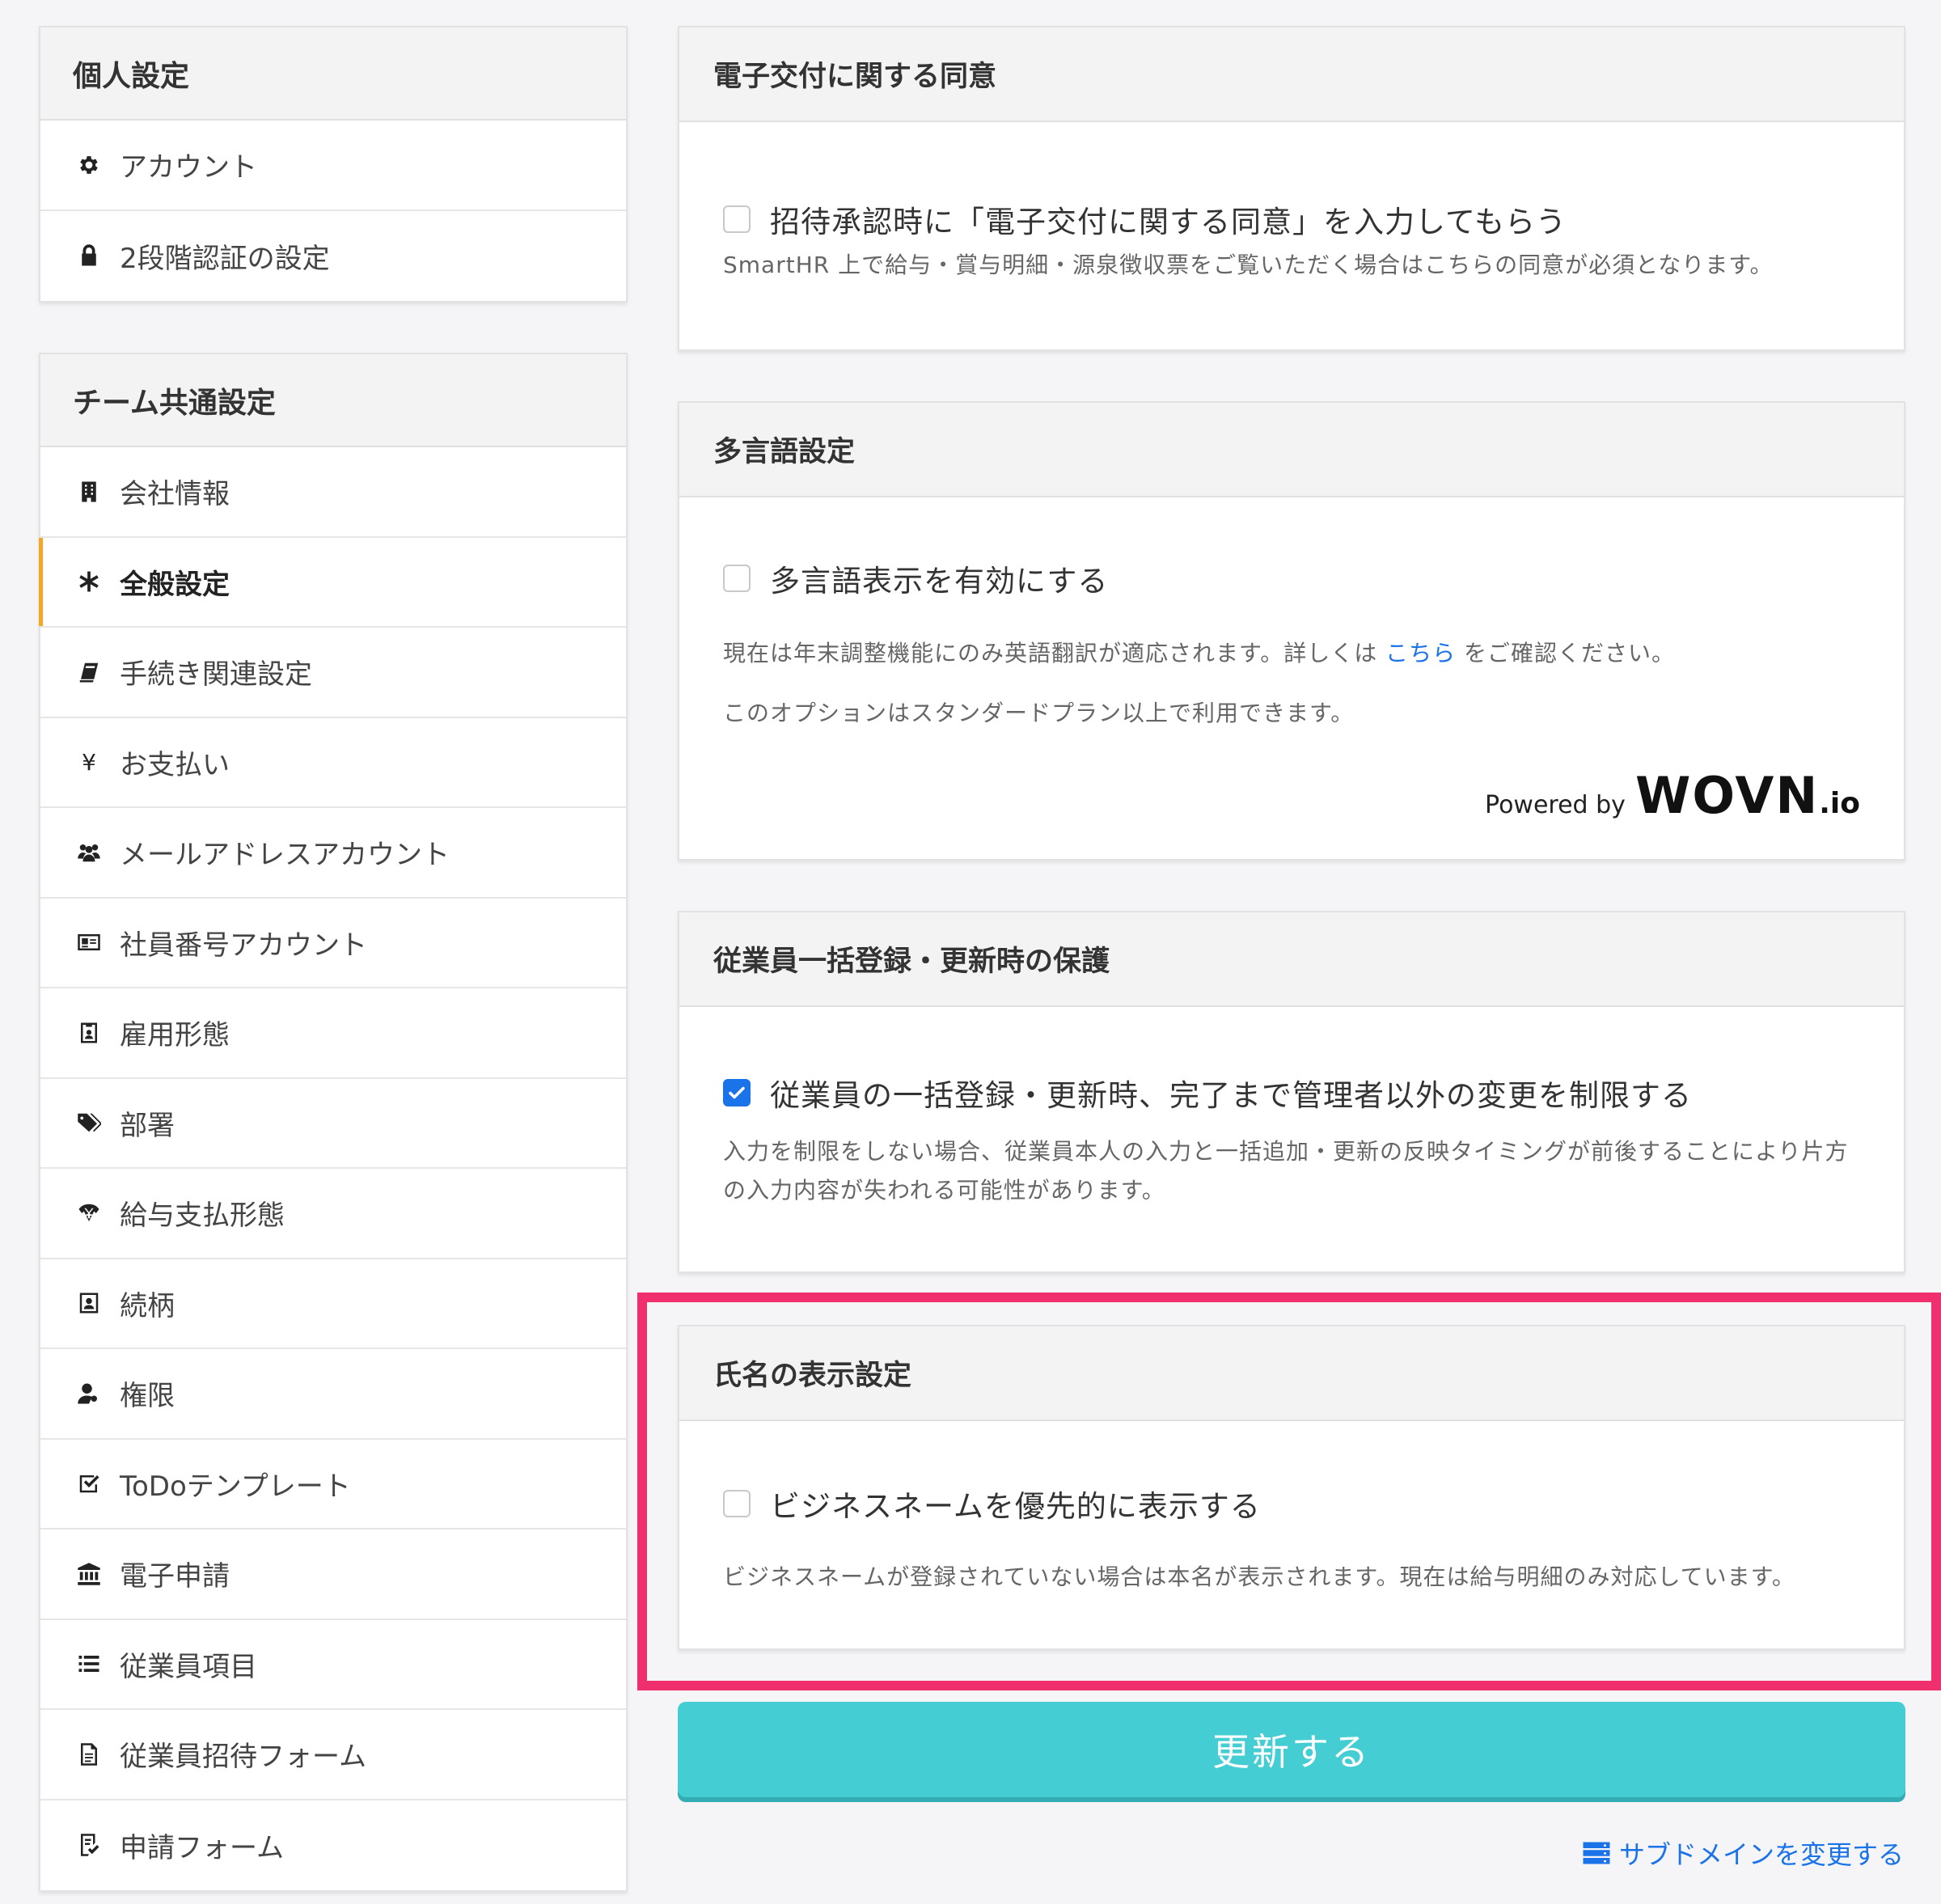 The height and width of the screenshot is (1904, 1941). I want to click on consent-panel-title: 電子交付に関する同意, so click(1291, 75).